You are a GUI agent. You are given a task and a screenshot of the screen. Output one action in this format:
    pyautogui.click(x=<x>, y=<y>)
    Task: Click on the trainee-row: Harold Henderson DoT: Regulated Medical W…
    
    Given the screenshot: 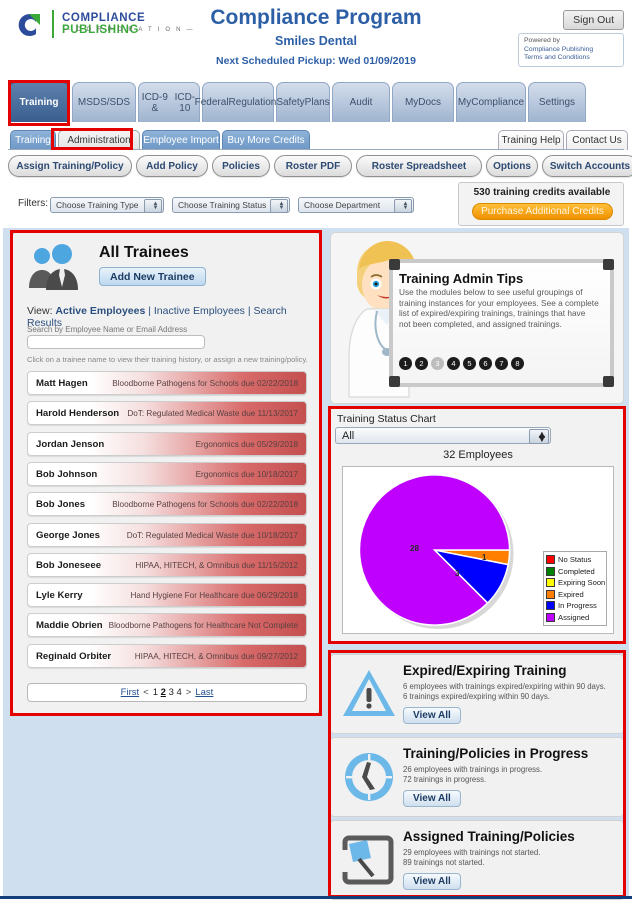 What is the action you would take?
    pyautogui.click(x=167, y=413)
    